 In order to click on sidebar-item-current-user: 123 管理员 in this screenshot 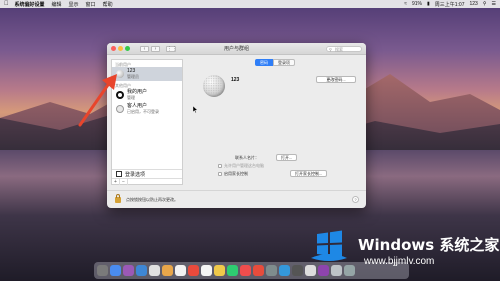, I will do `click(147, 74)`.